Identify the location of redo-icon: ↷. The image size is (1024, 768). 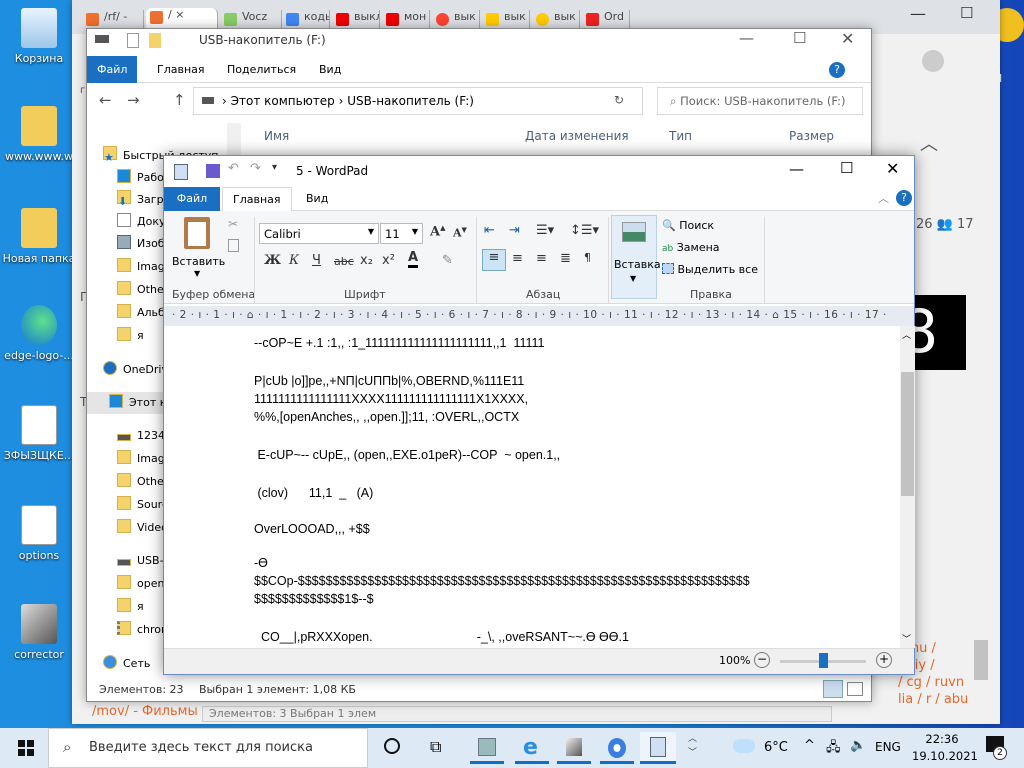
(255, 168).